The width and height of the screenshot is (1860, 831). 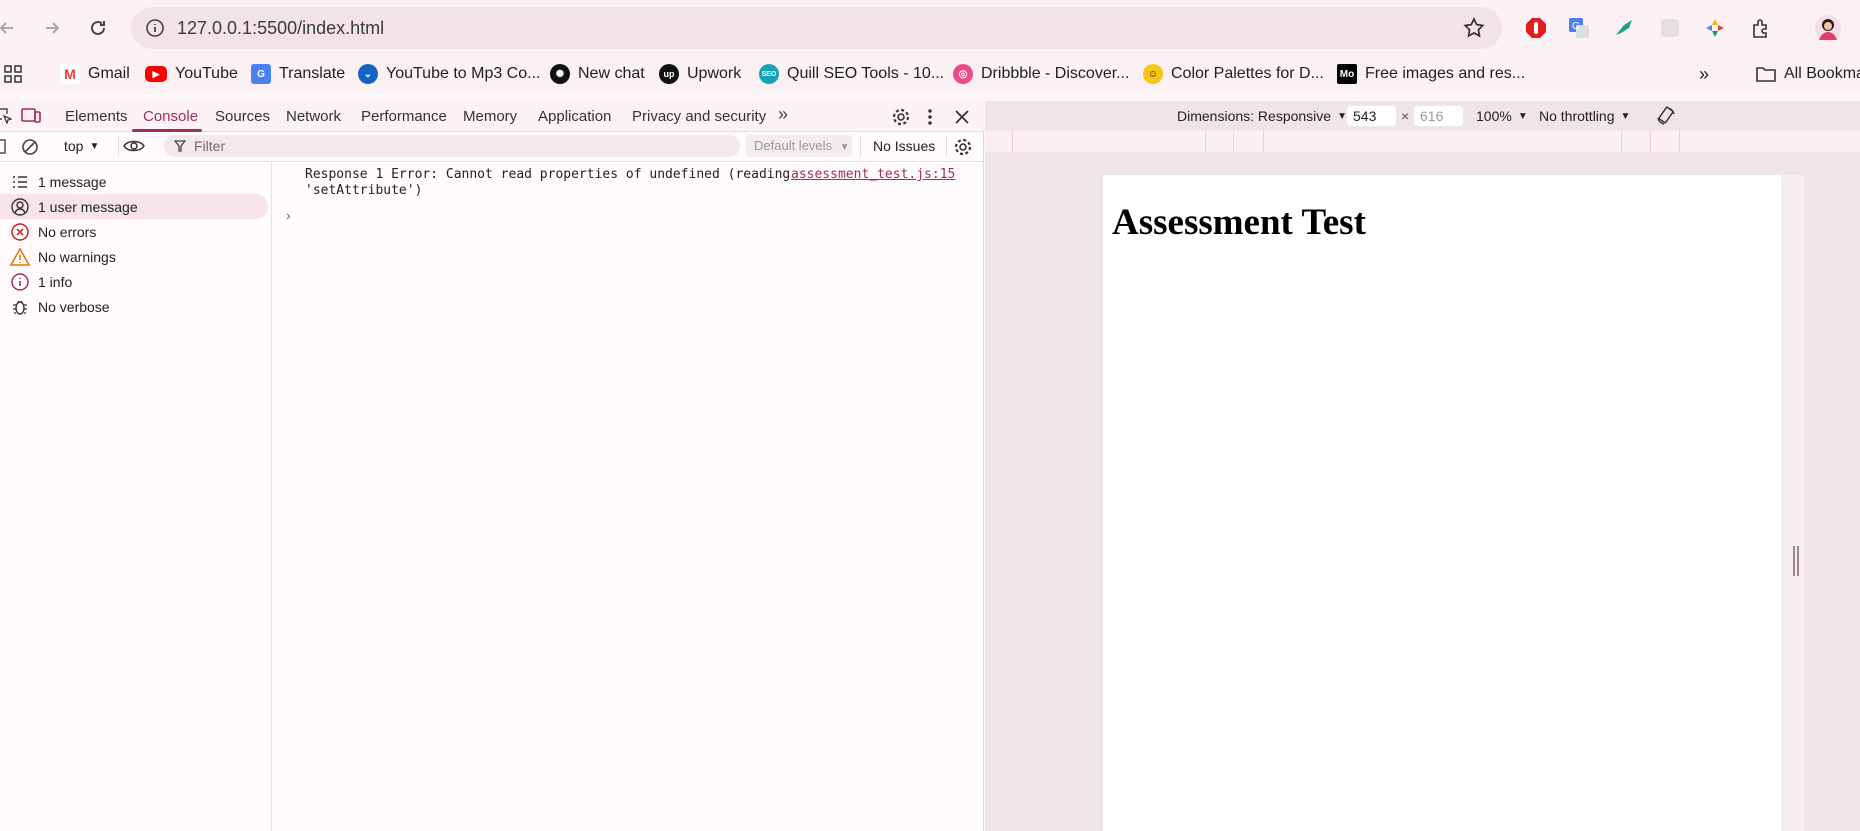 What do you see at coordinates (1796, 561) in the screenshot?
I see `viewport-resize-handle` at bounding box center [1796, 561].